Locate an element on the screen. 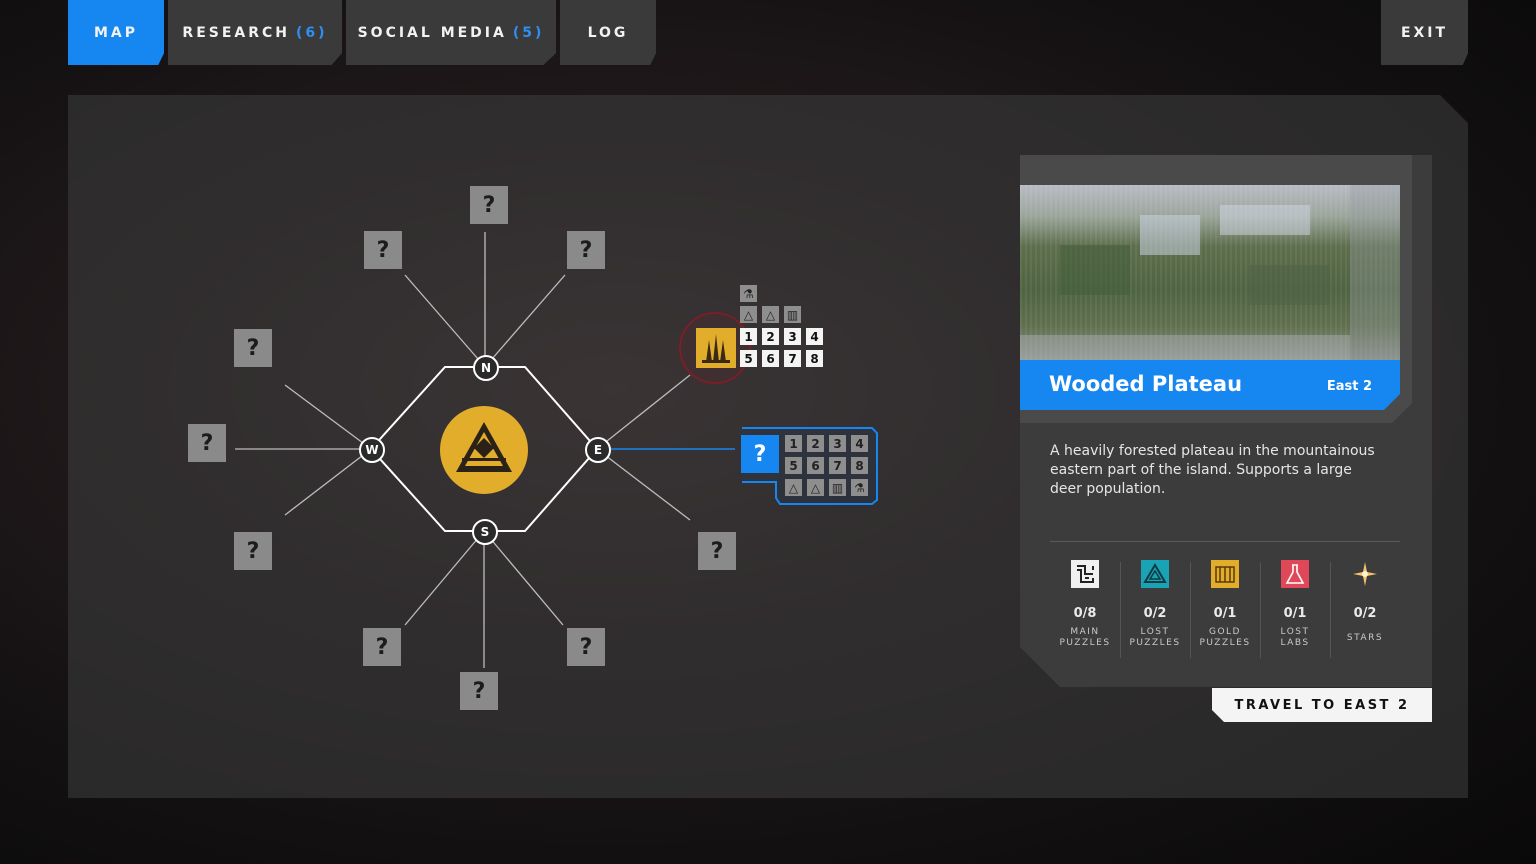 The width and height of the screenshot is (1536, 864). unknown-region-n: ? is located at coordinates (489, 205).